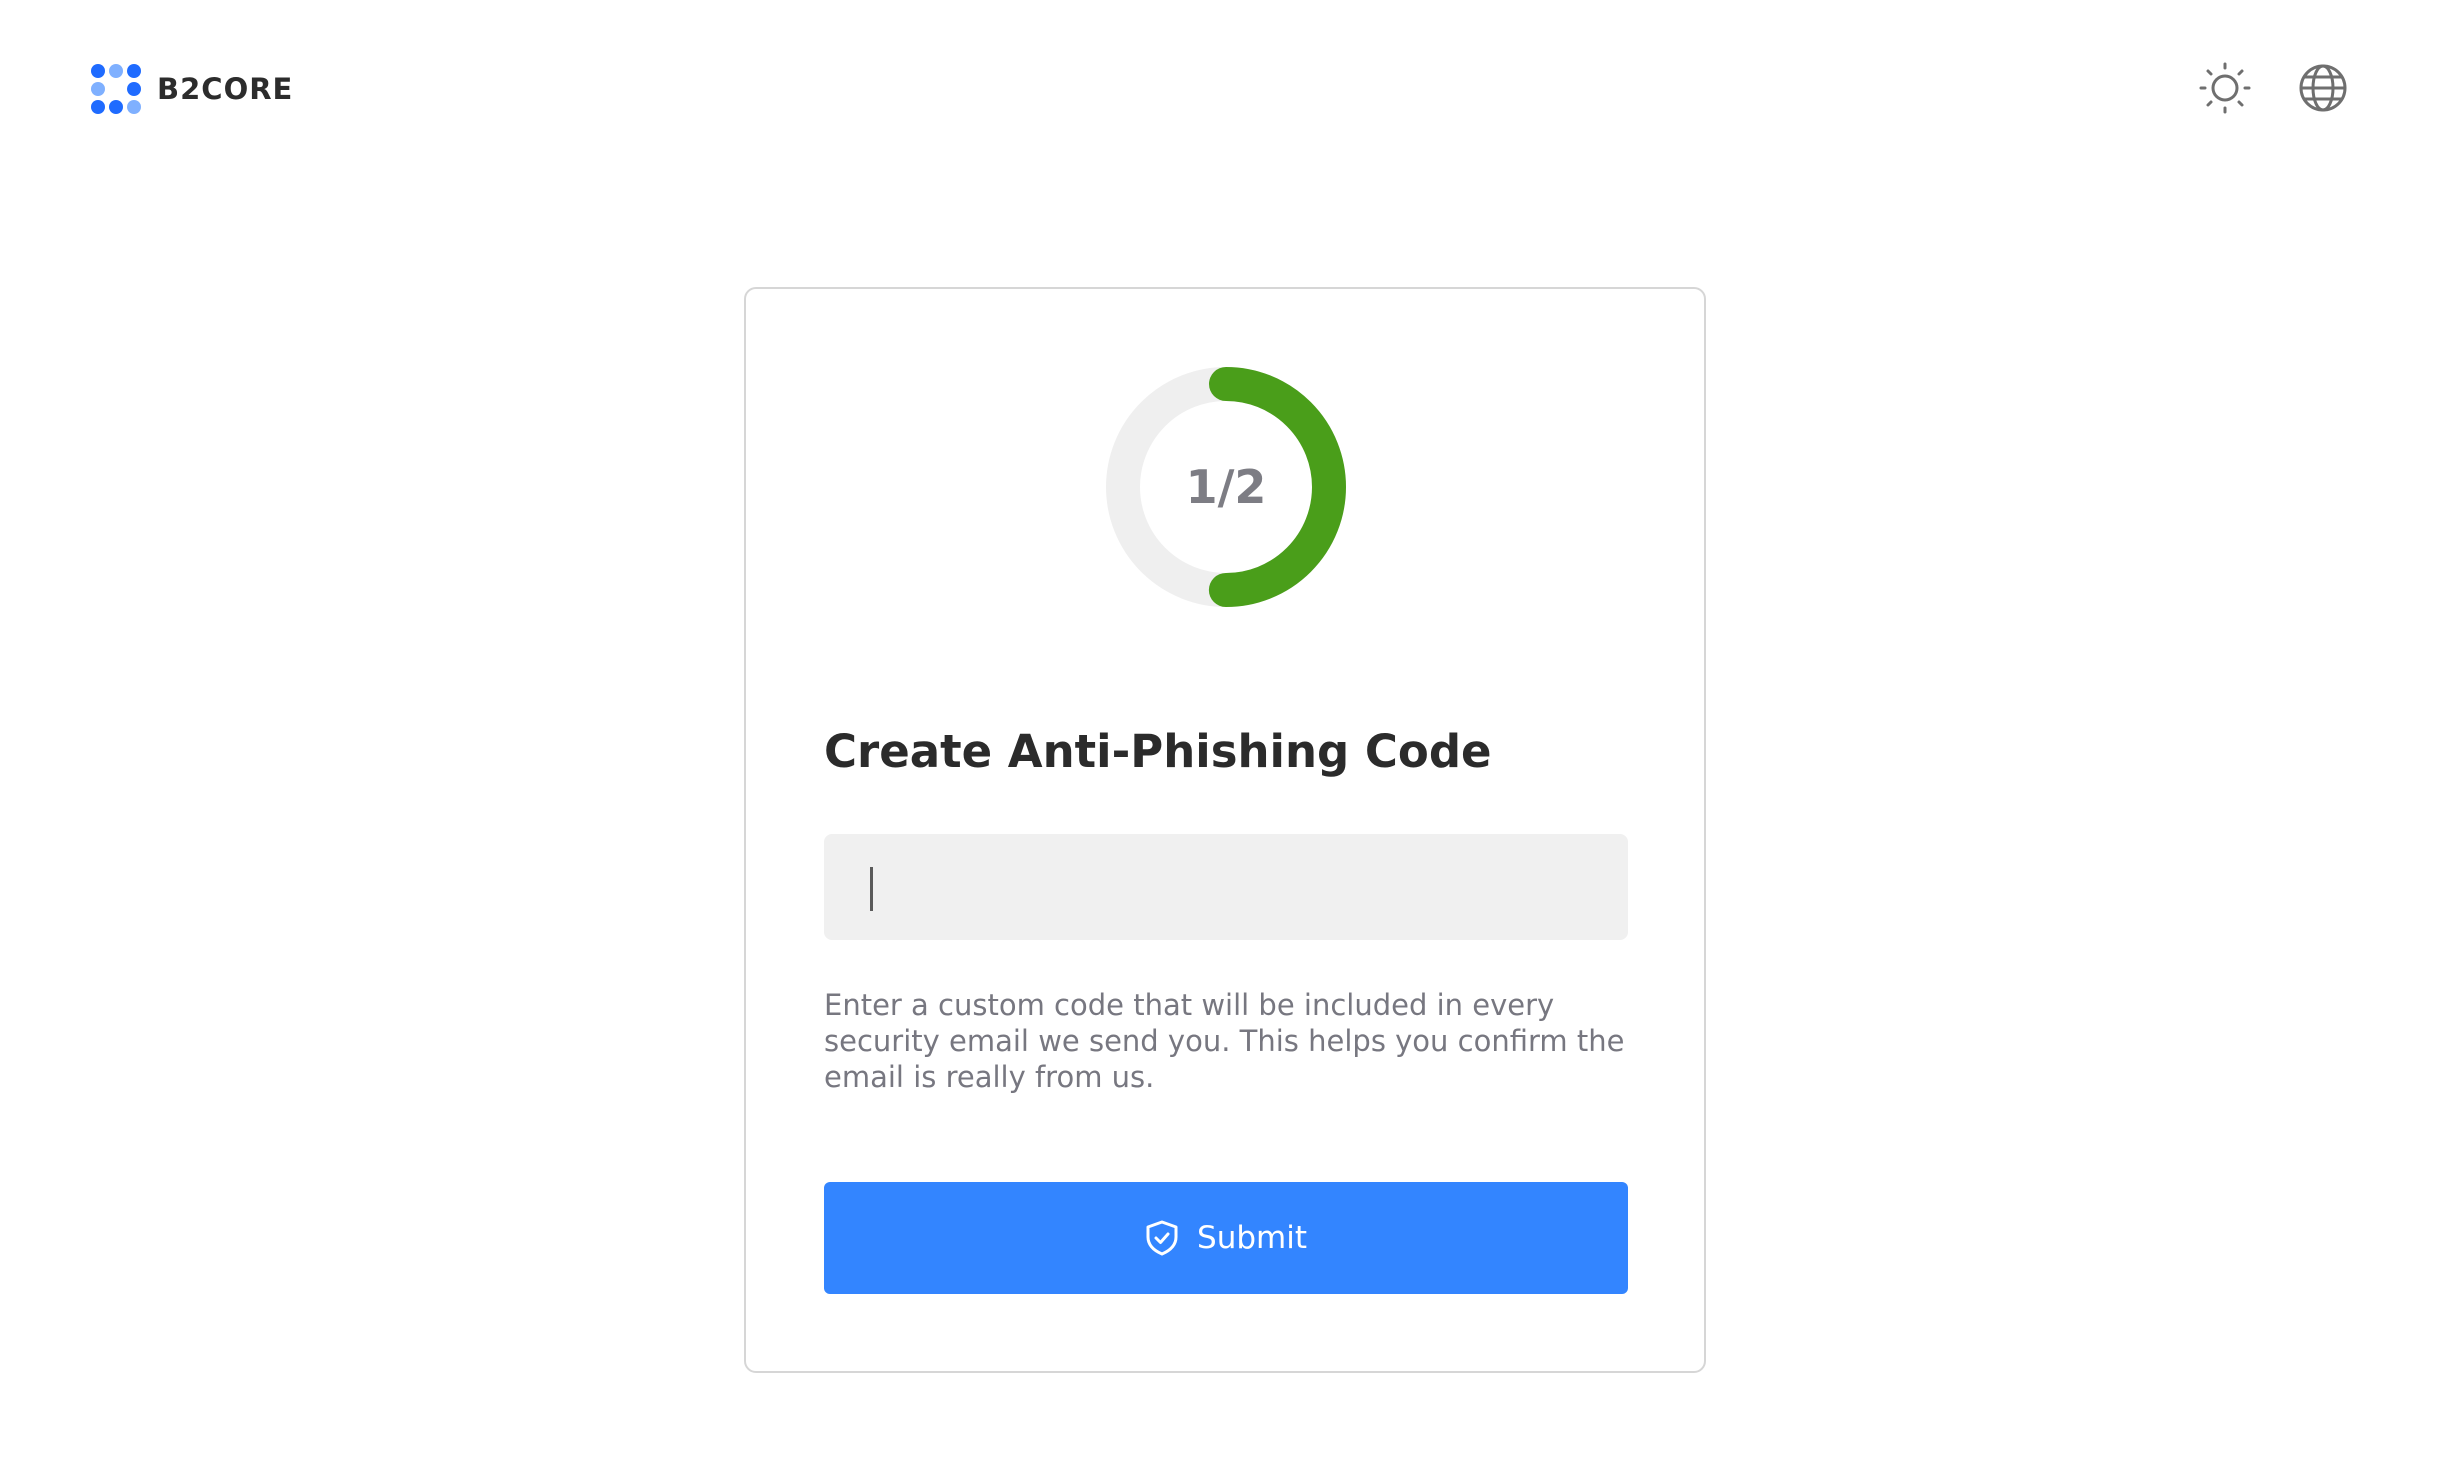 The width and height of the screenshot is (2440, 1476). What do you see at coordinates (225, 89) in the screenshot?
I see `brand-name: B2CORE` at bounding box center [225, 89].